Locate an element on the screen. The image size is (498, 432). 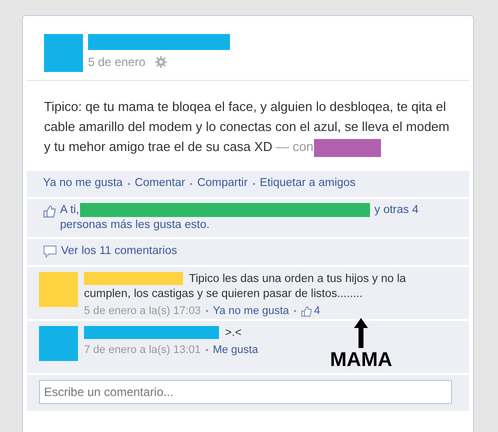
action-link: Compartir is located at coordinates (222, 184).